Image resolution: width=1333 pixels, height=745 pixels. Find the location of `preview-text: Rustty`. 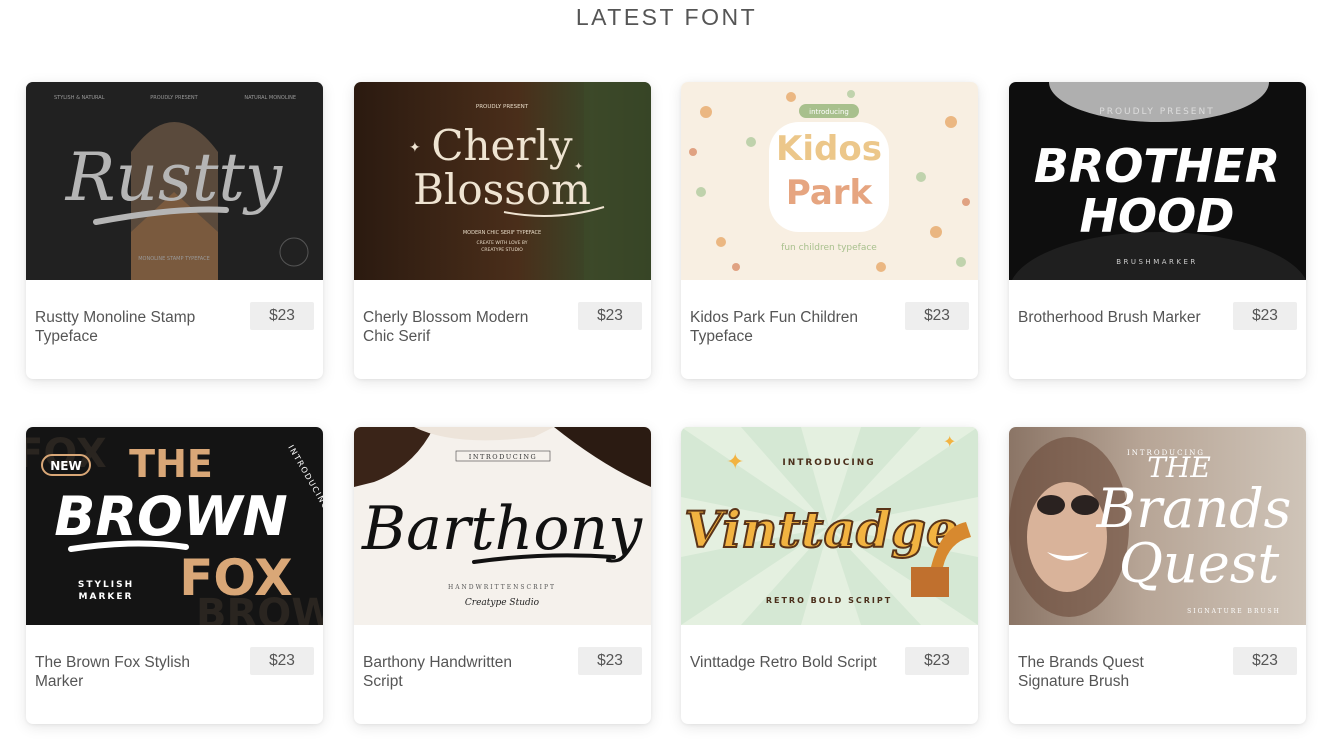

preview-text: Rustty is located at coordinates (174, 177).